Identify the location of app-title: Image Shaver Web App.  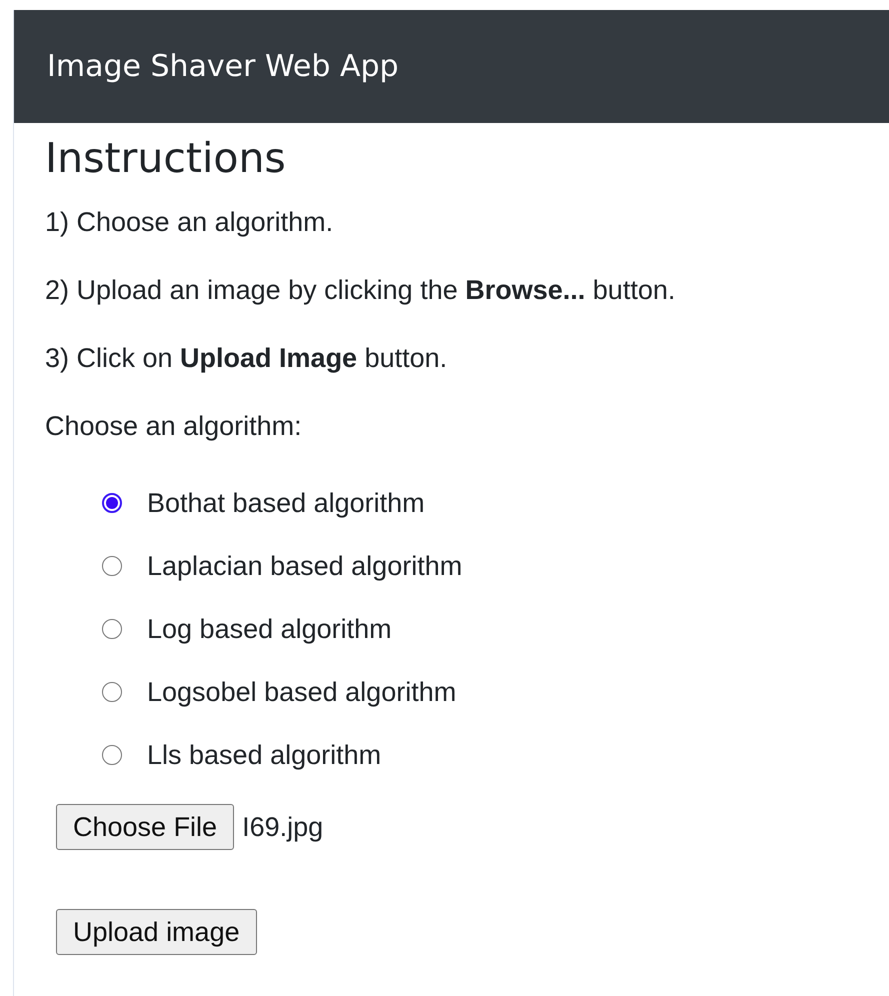
(223, 66).